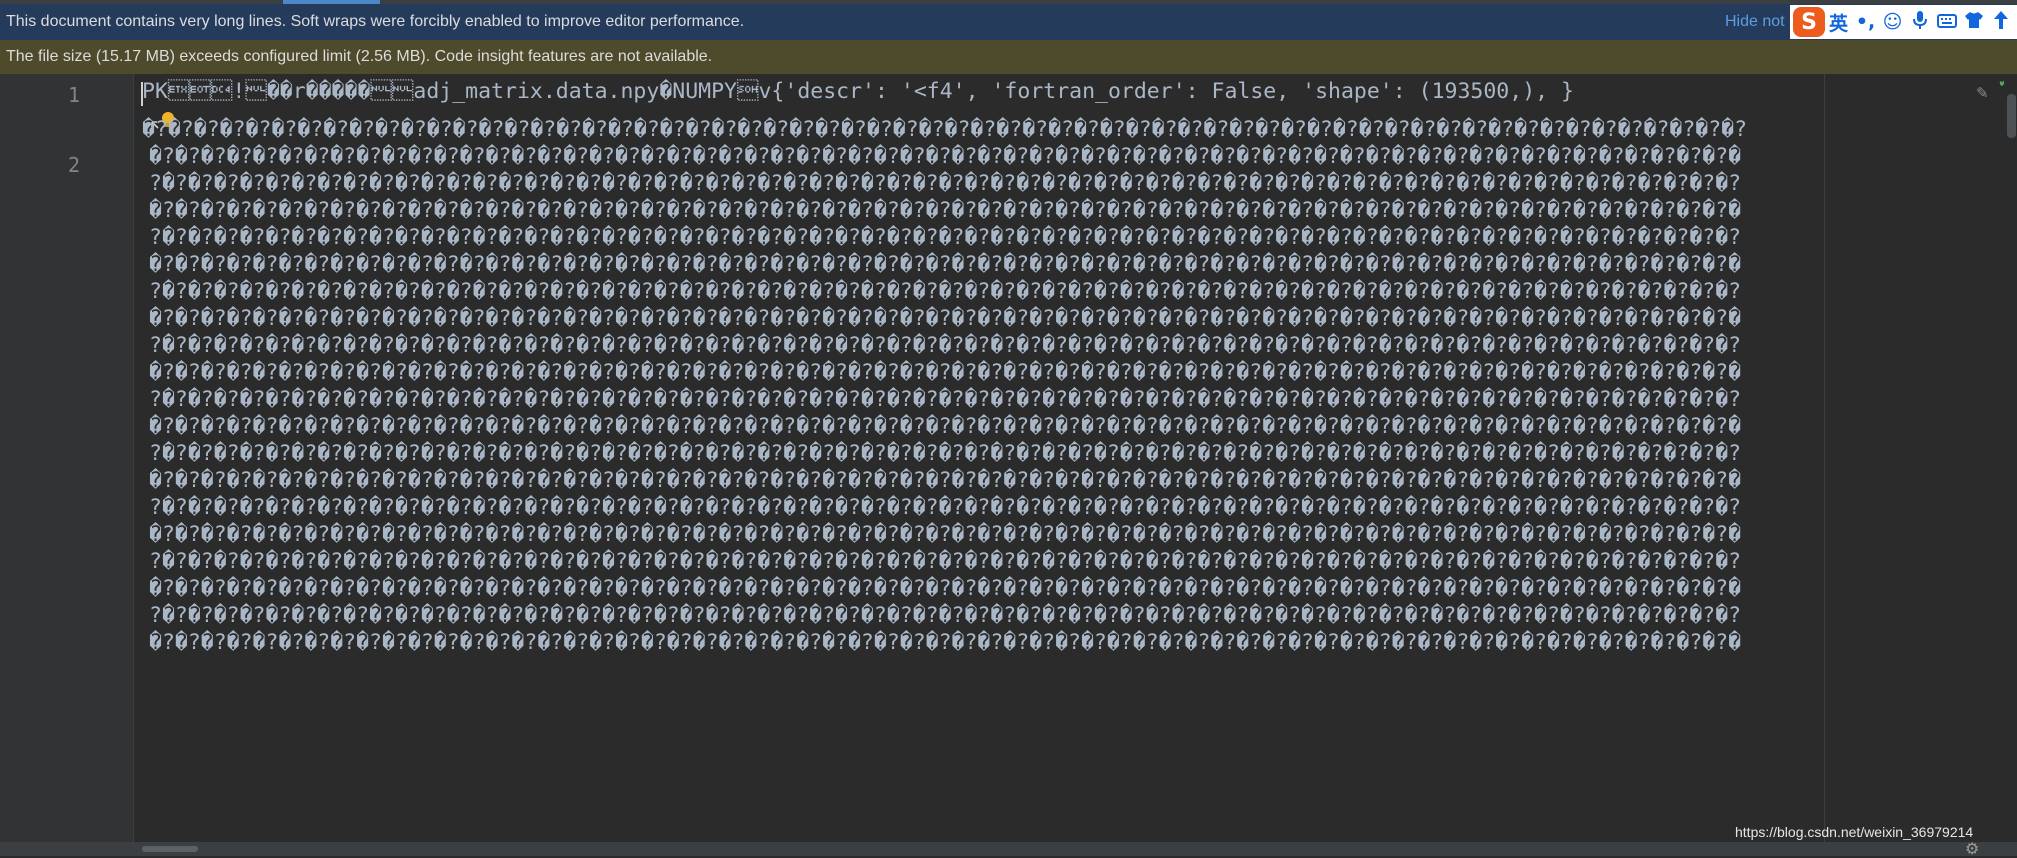 Image resolution: width=2017 pixels, height=858 pixels. I want to click on punctuation-toggle: •,, so click(1865, 22).